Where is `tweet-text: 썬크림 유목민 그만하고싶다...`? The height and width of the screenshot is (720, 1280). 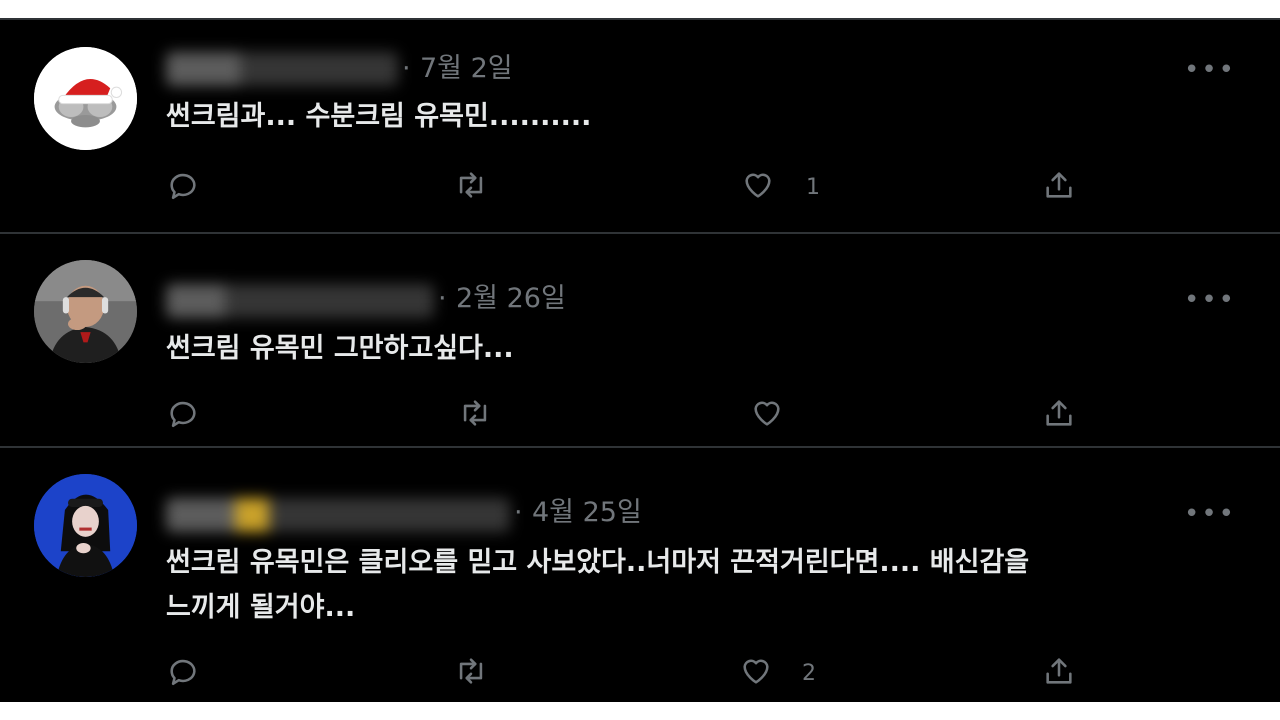
tweet-text: 썬크림 유목민 그만하고싶다... is located at coordinates (340, 348).